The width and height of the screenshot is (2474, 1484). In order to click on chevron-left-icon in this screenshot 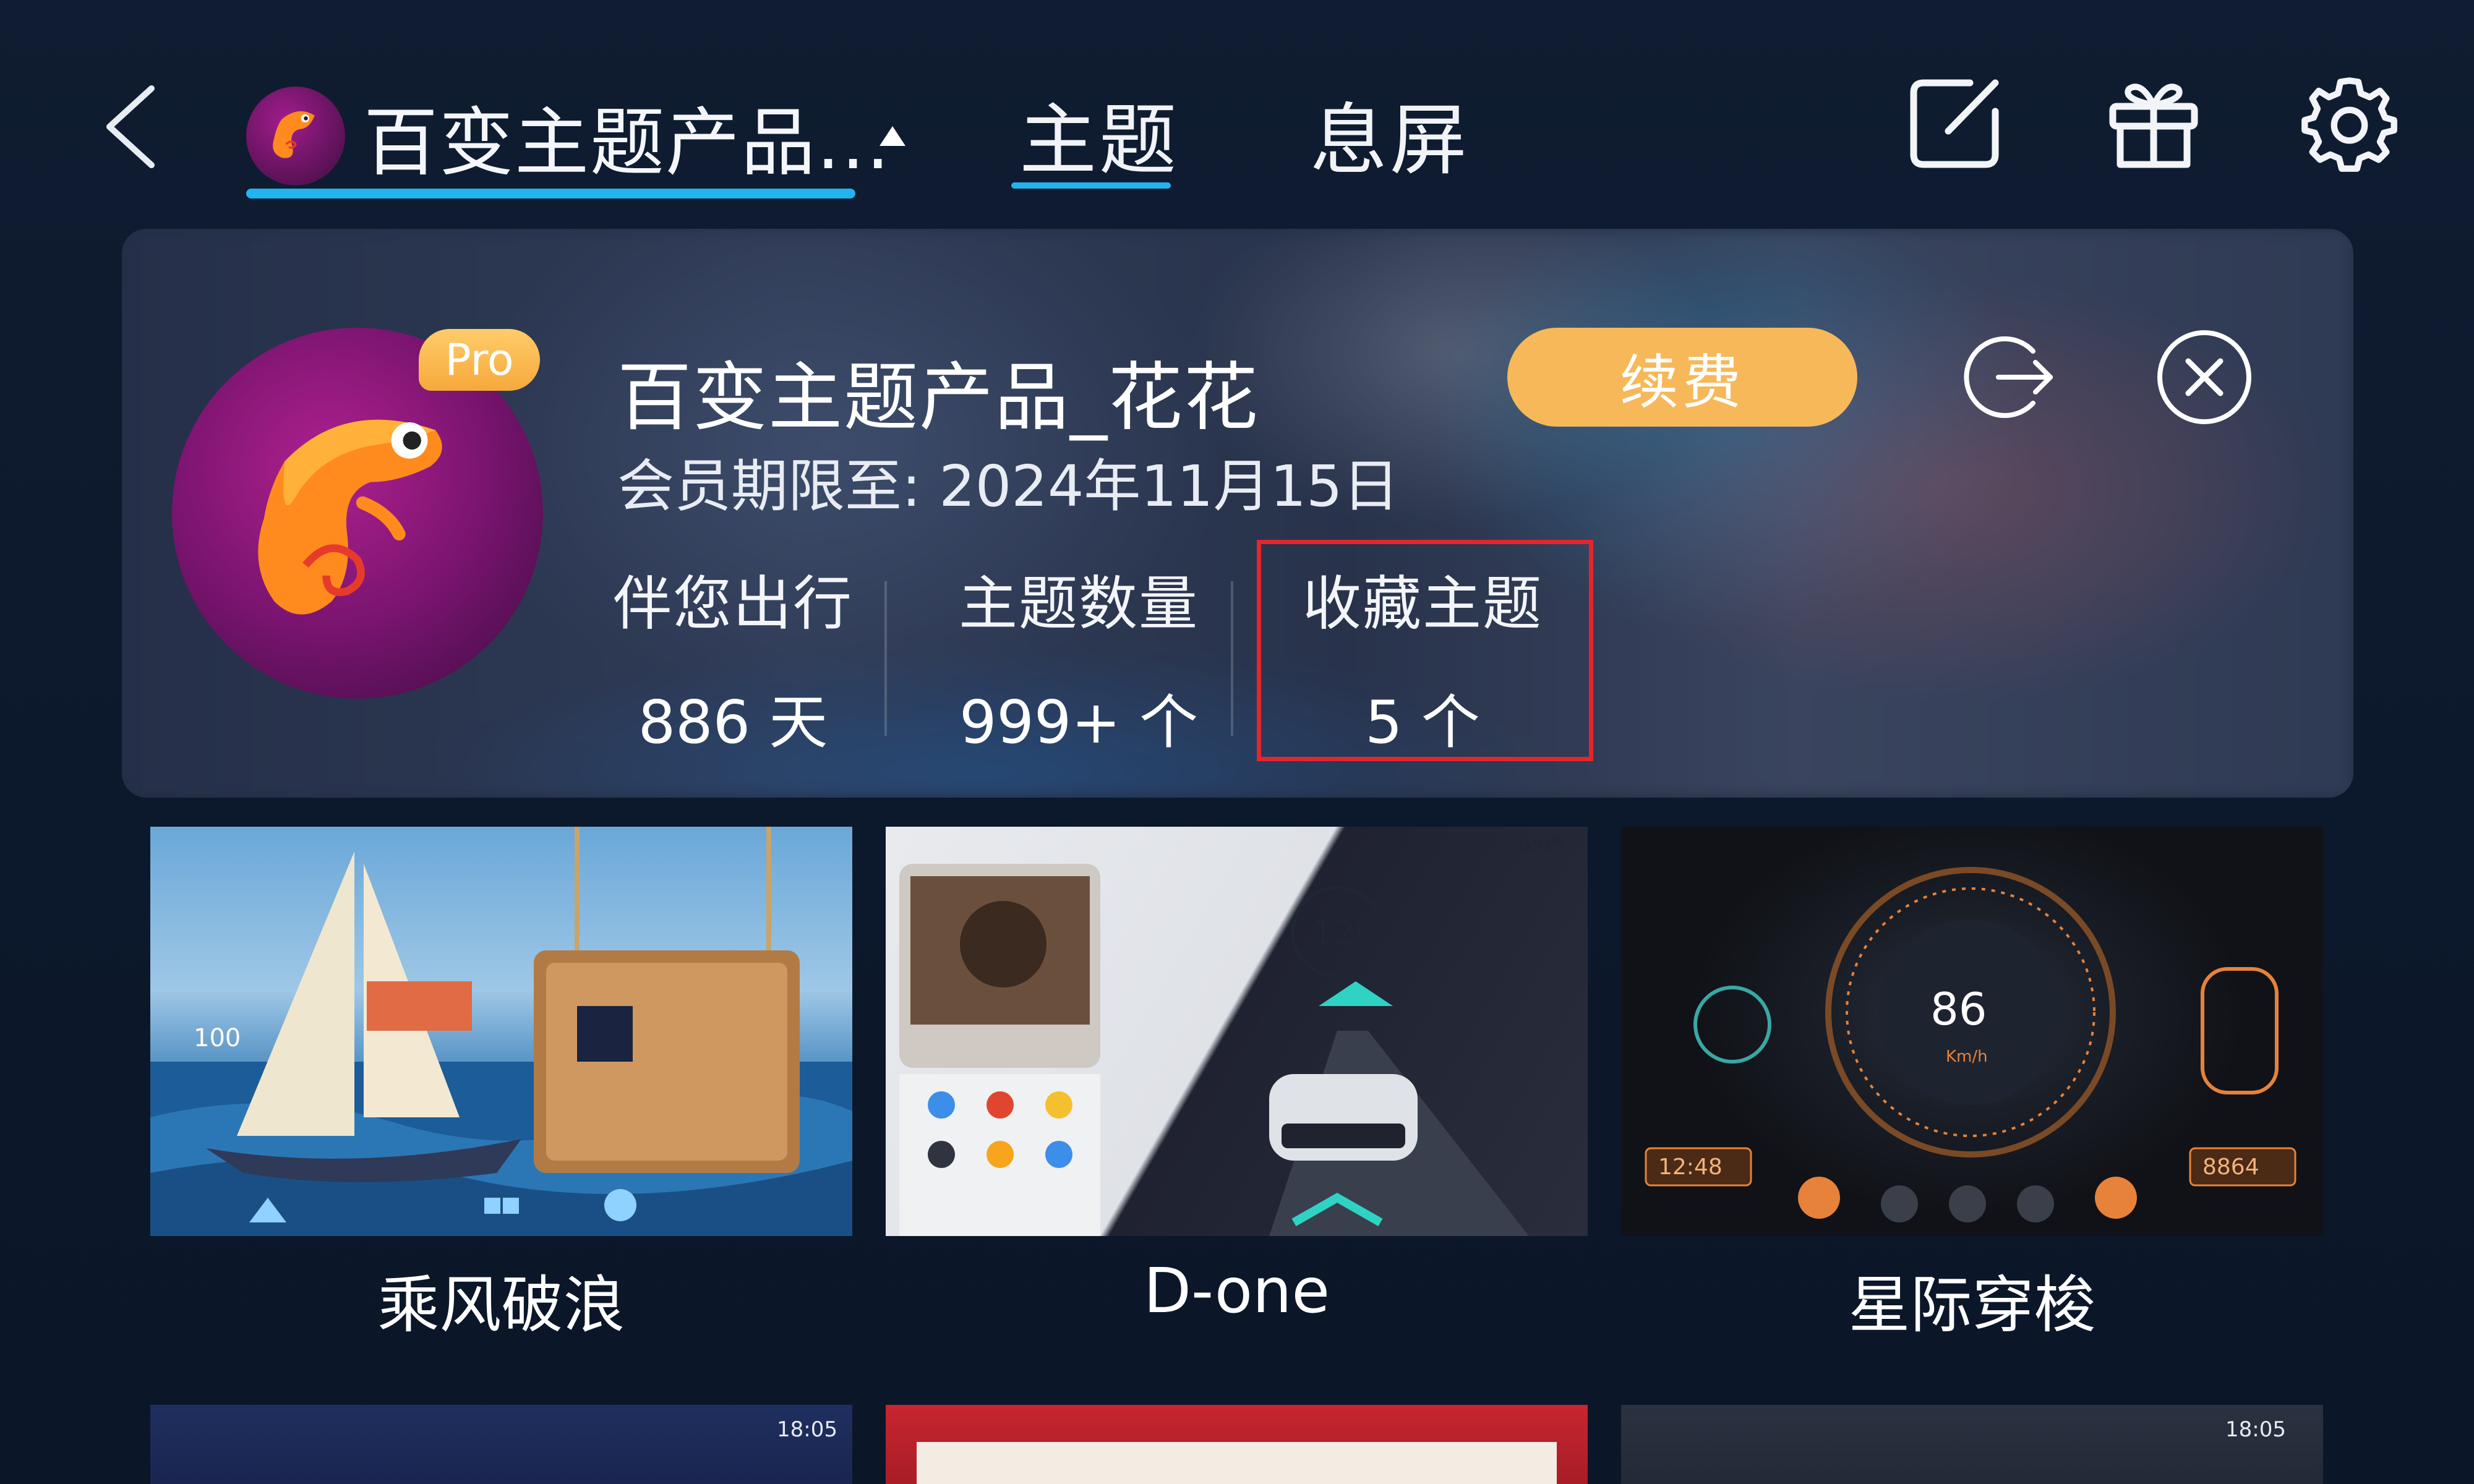, I will do `click(130, 126)`.